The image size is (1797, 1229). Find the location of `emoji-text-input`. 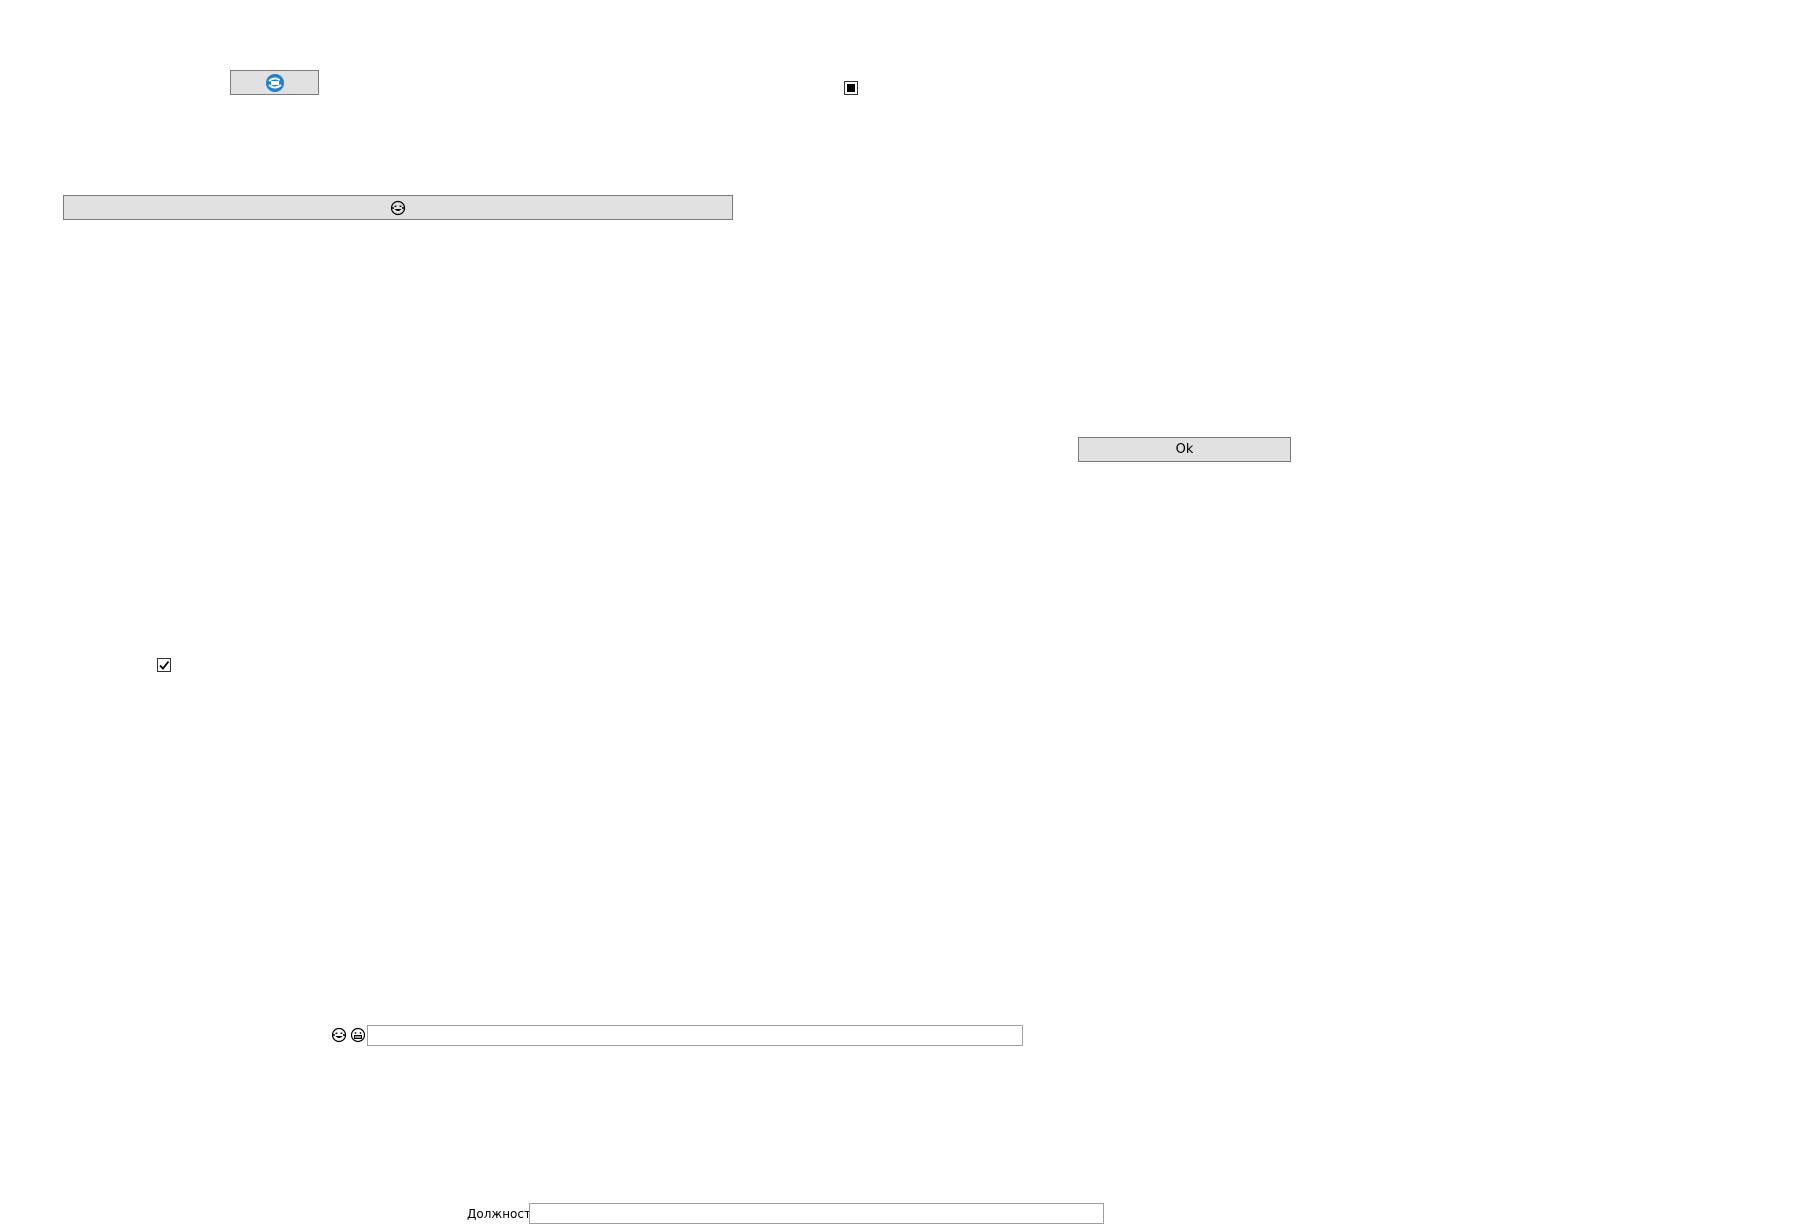

emoji-text-input is located at coordinates (695, 1035).